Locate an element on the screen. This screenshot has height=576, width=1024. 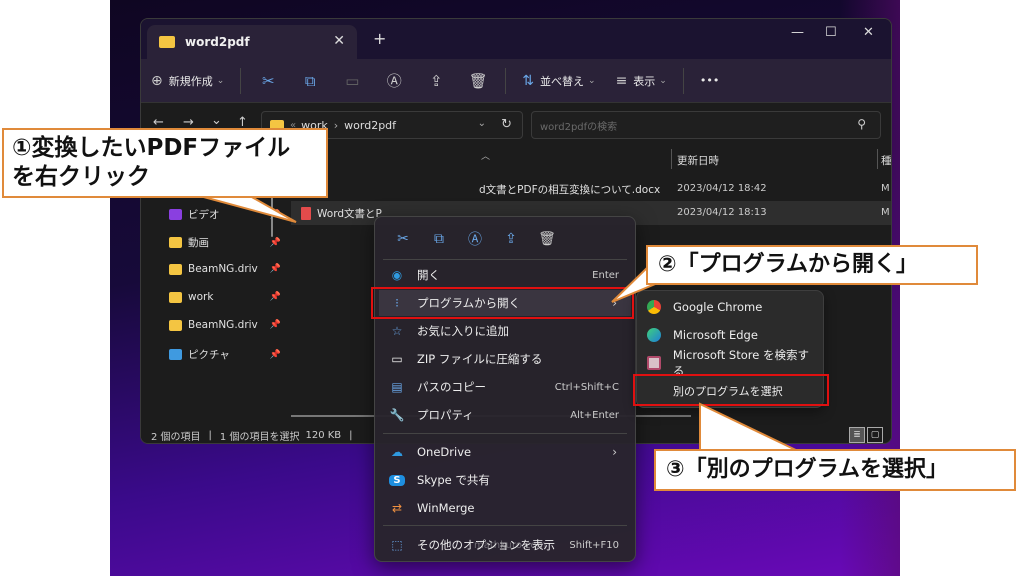
new-tab-button: + is located at coordinates (379, 38).